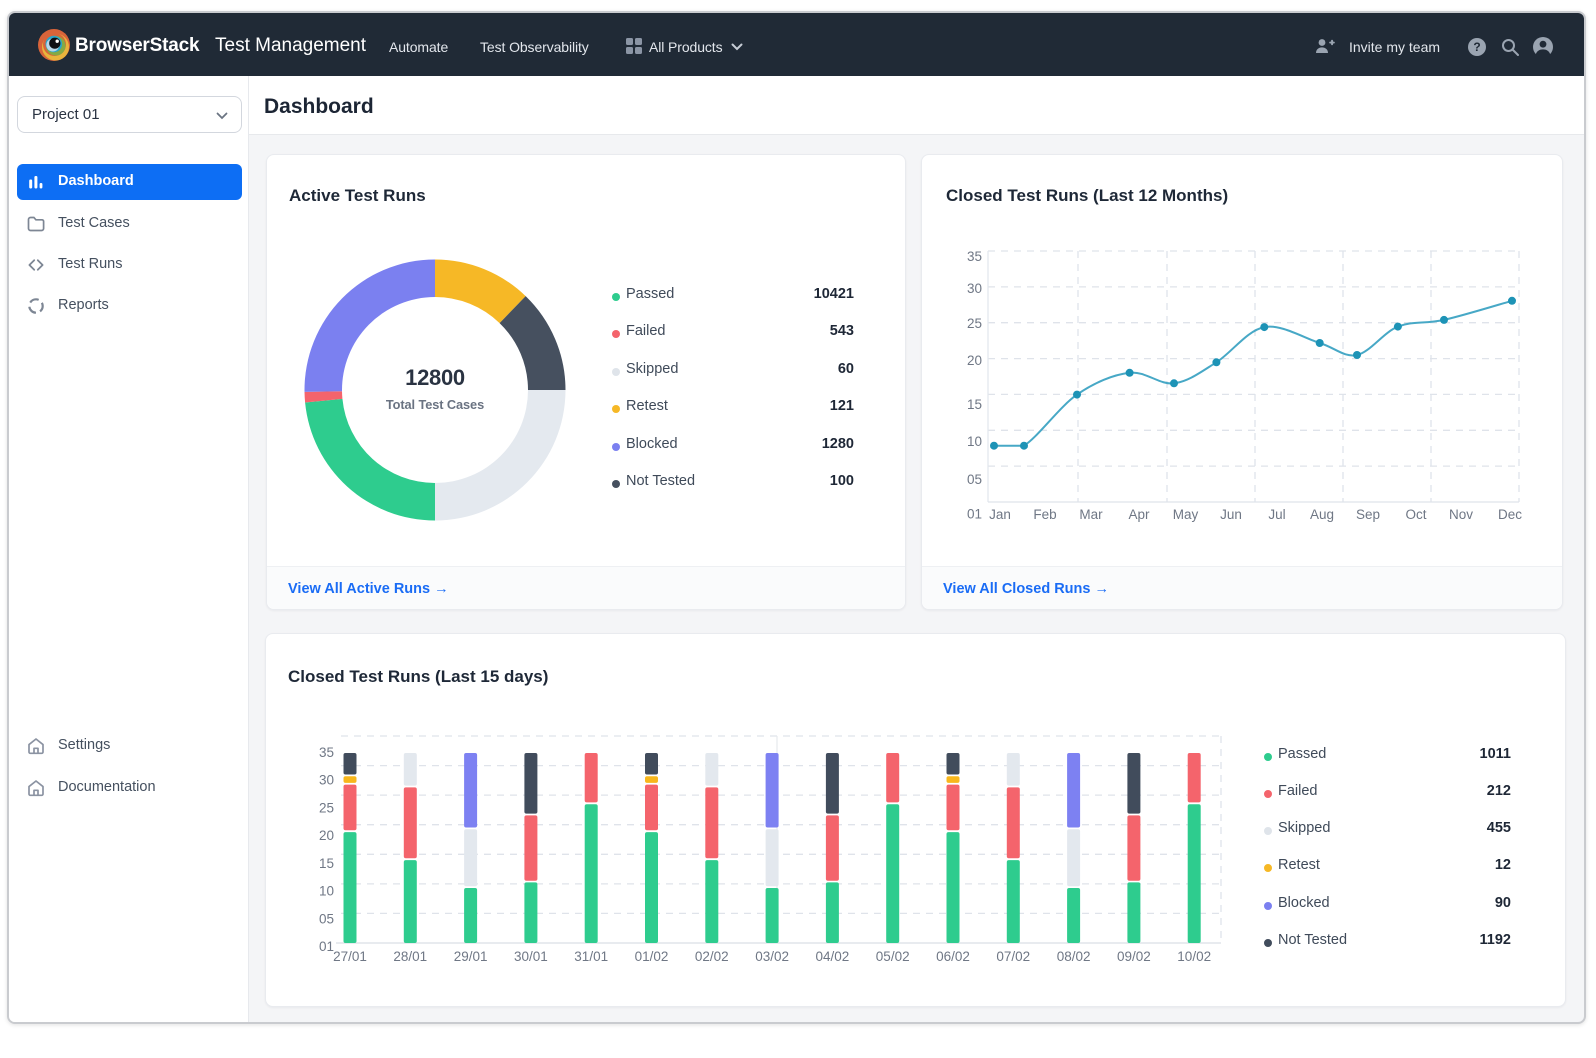  Describe the element at coordinates (1231, 514) in the screenshot. I see `svg-text: Jun` at that location.